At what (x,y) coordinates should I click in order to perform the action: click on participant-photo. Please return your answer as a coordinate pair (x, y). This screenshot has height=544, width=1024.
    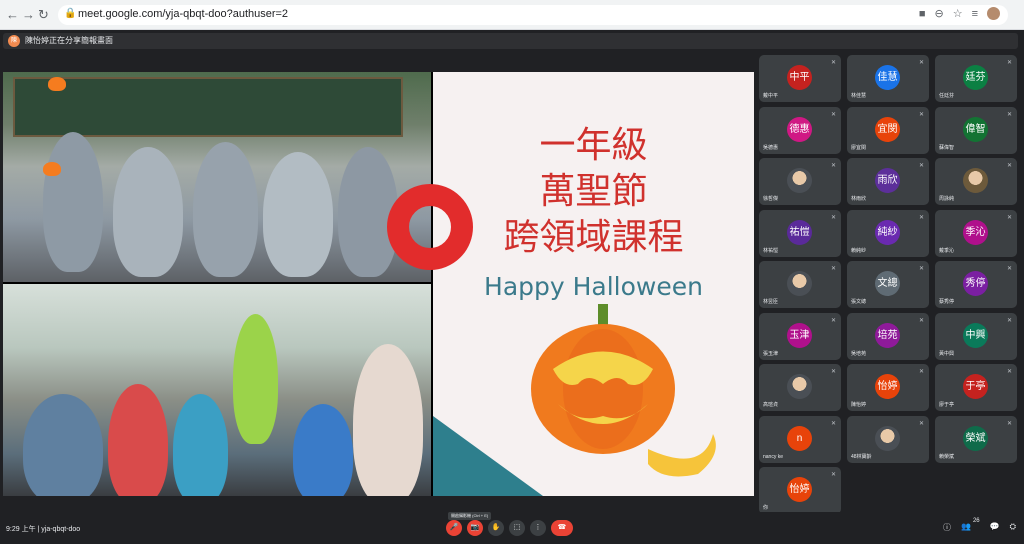
    Looking at the image, I should click on (887, 438).